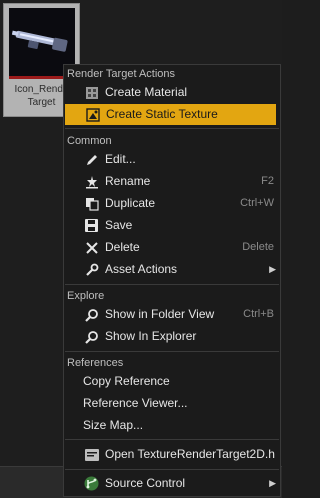 The width and height of the screenshot is (320, 498). Describe the element at coordinates (91, 269) in the screenshot. I see `wrench-icon` at that location.